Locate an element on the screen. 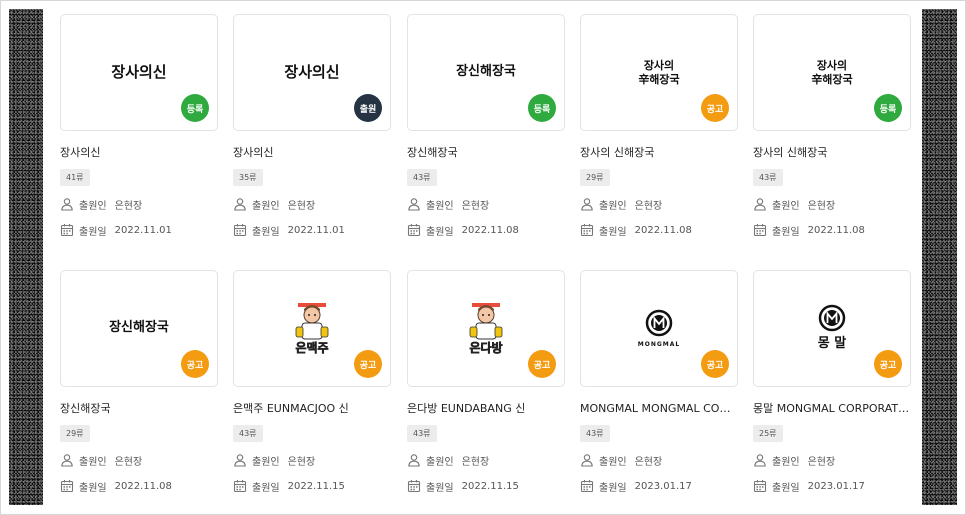  trademark-thumbnail: MONGMAL 공고 is located at coordinates (659, 328).